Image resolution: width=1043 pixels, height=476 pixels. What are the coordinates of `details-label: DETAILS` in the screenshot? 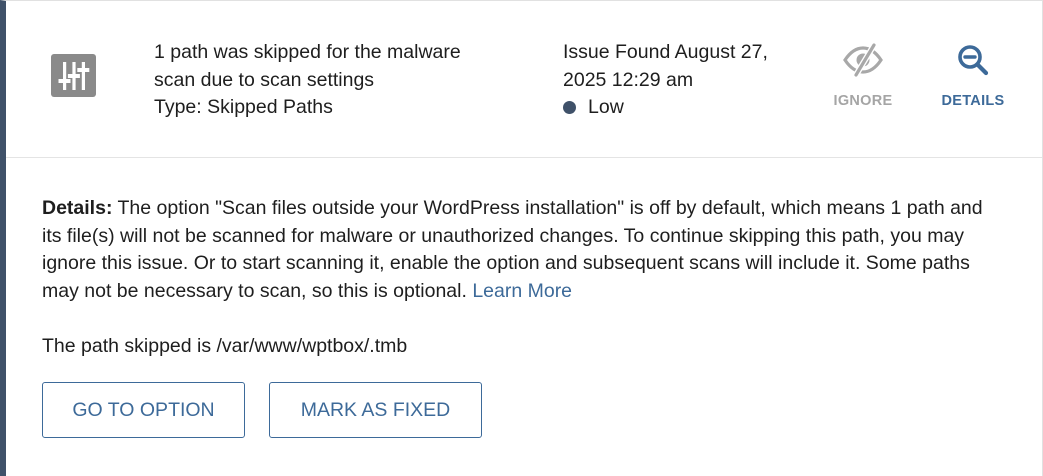 It's located at (973, 101).